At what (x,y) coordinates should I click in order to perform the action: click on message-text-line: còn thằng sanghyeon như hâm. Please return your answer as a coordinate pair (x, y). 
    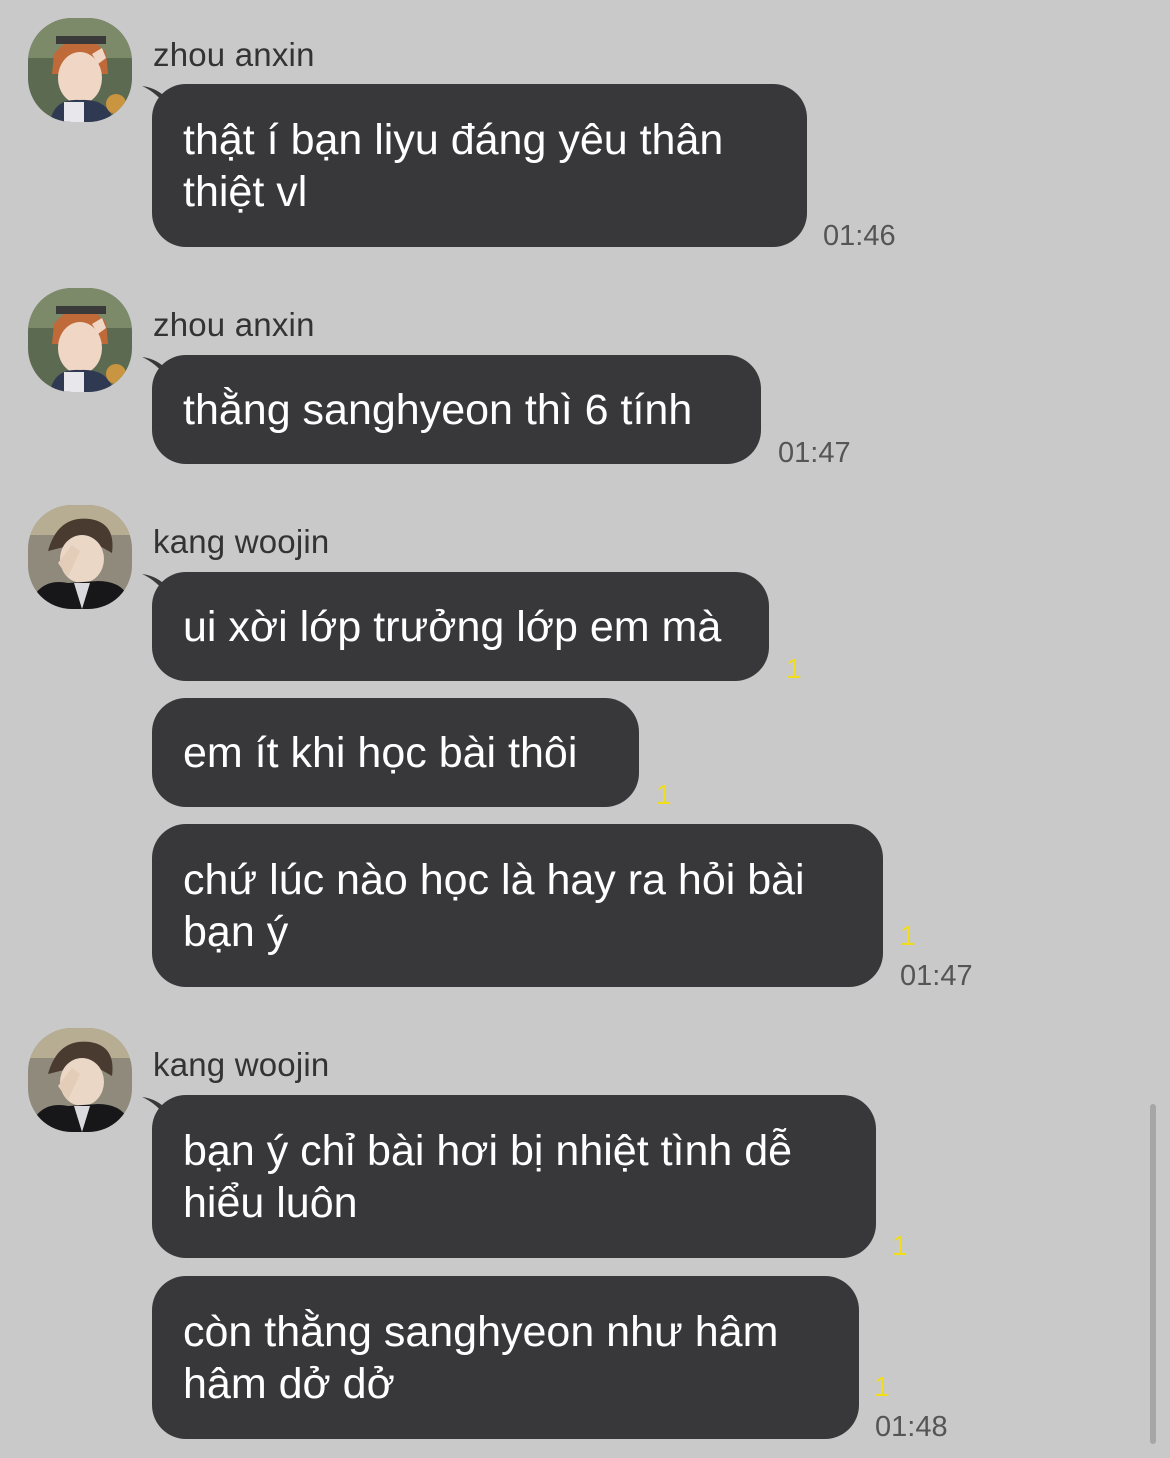
    Looking at the image, I should click on (481, 1331).